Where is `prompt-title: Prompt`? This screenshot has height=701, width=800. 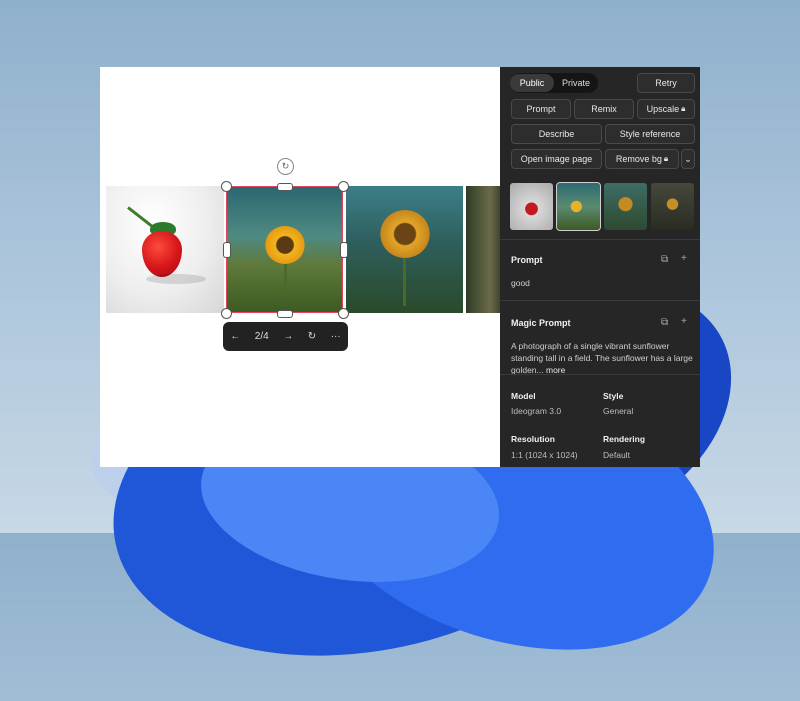
prompt-title: Prompt is located at coordinates (527, 260).